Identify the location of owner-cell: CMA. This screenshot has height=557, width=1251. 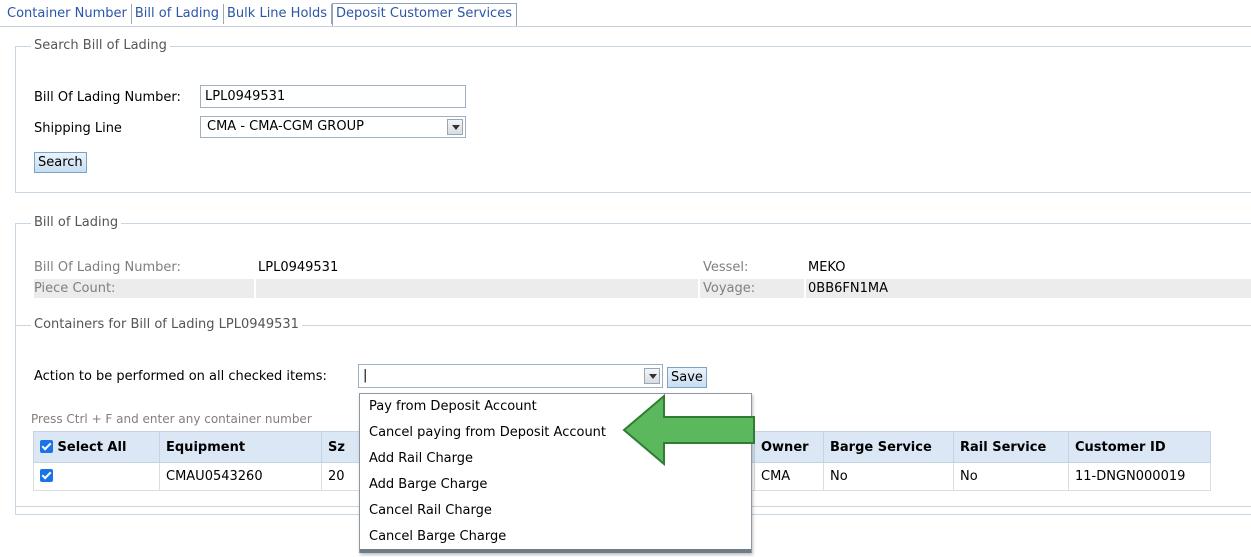
(789, 476).